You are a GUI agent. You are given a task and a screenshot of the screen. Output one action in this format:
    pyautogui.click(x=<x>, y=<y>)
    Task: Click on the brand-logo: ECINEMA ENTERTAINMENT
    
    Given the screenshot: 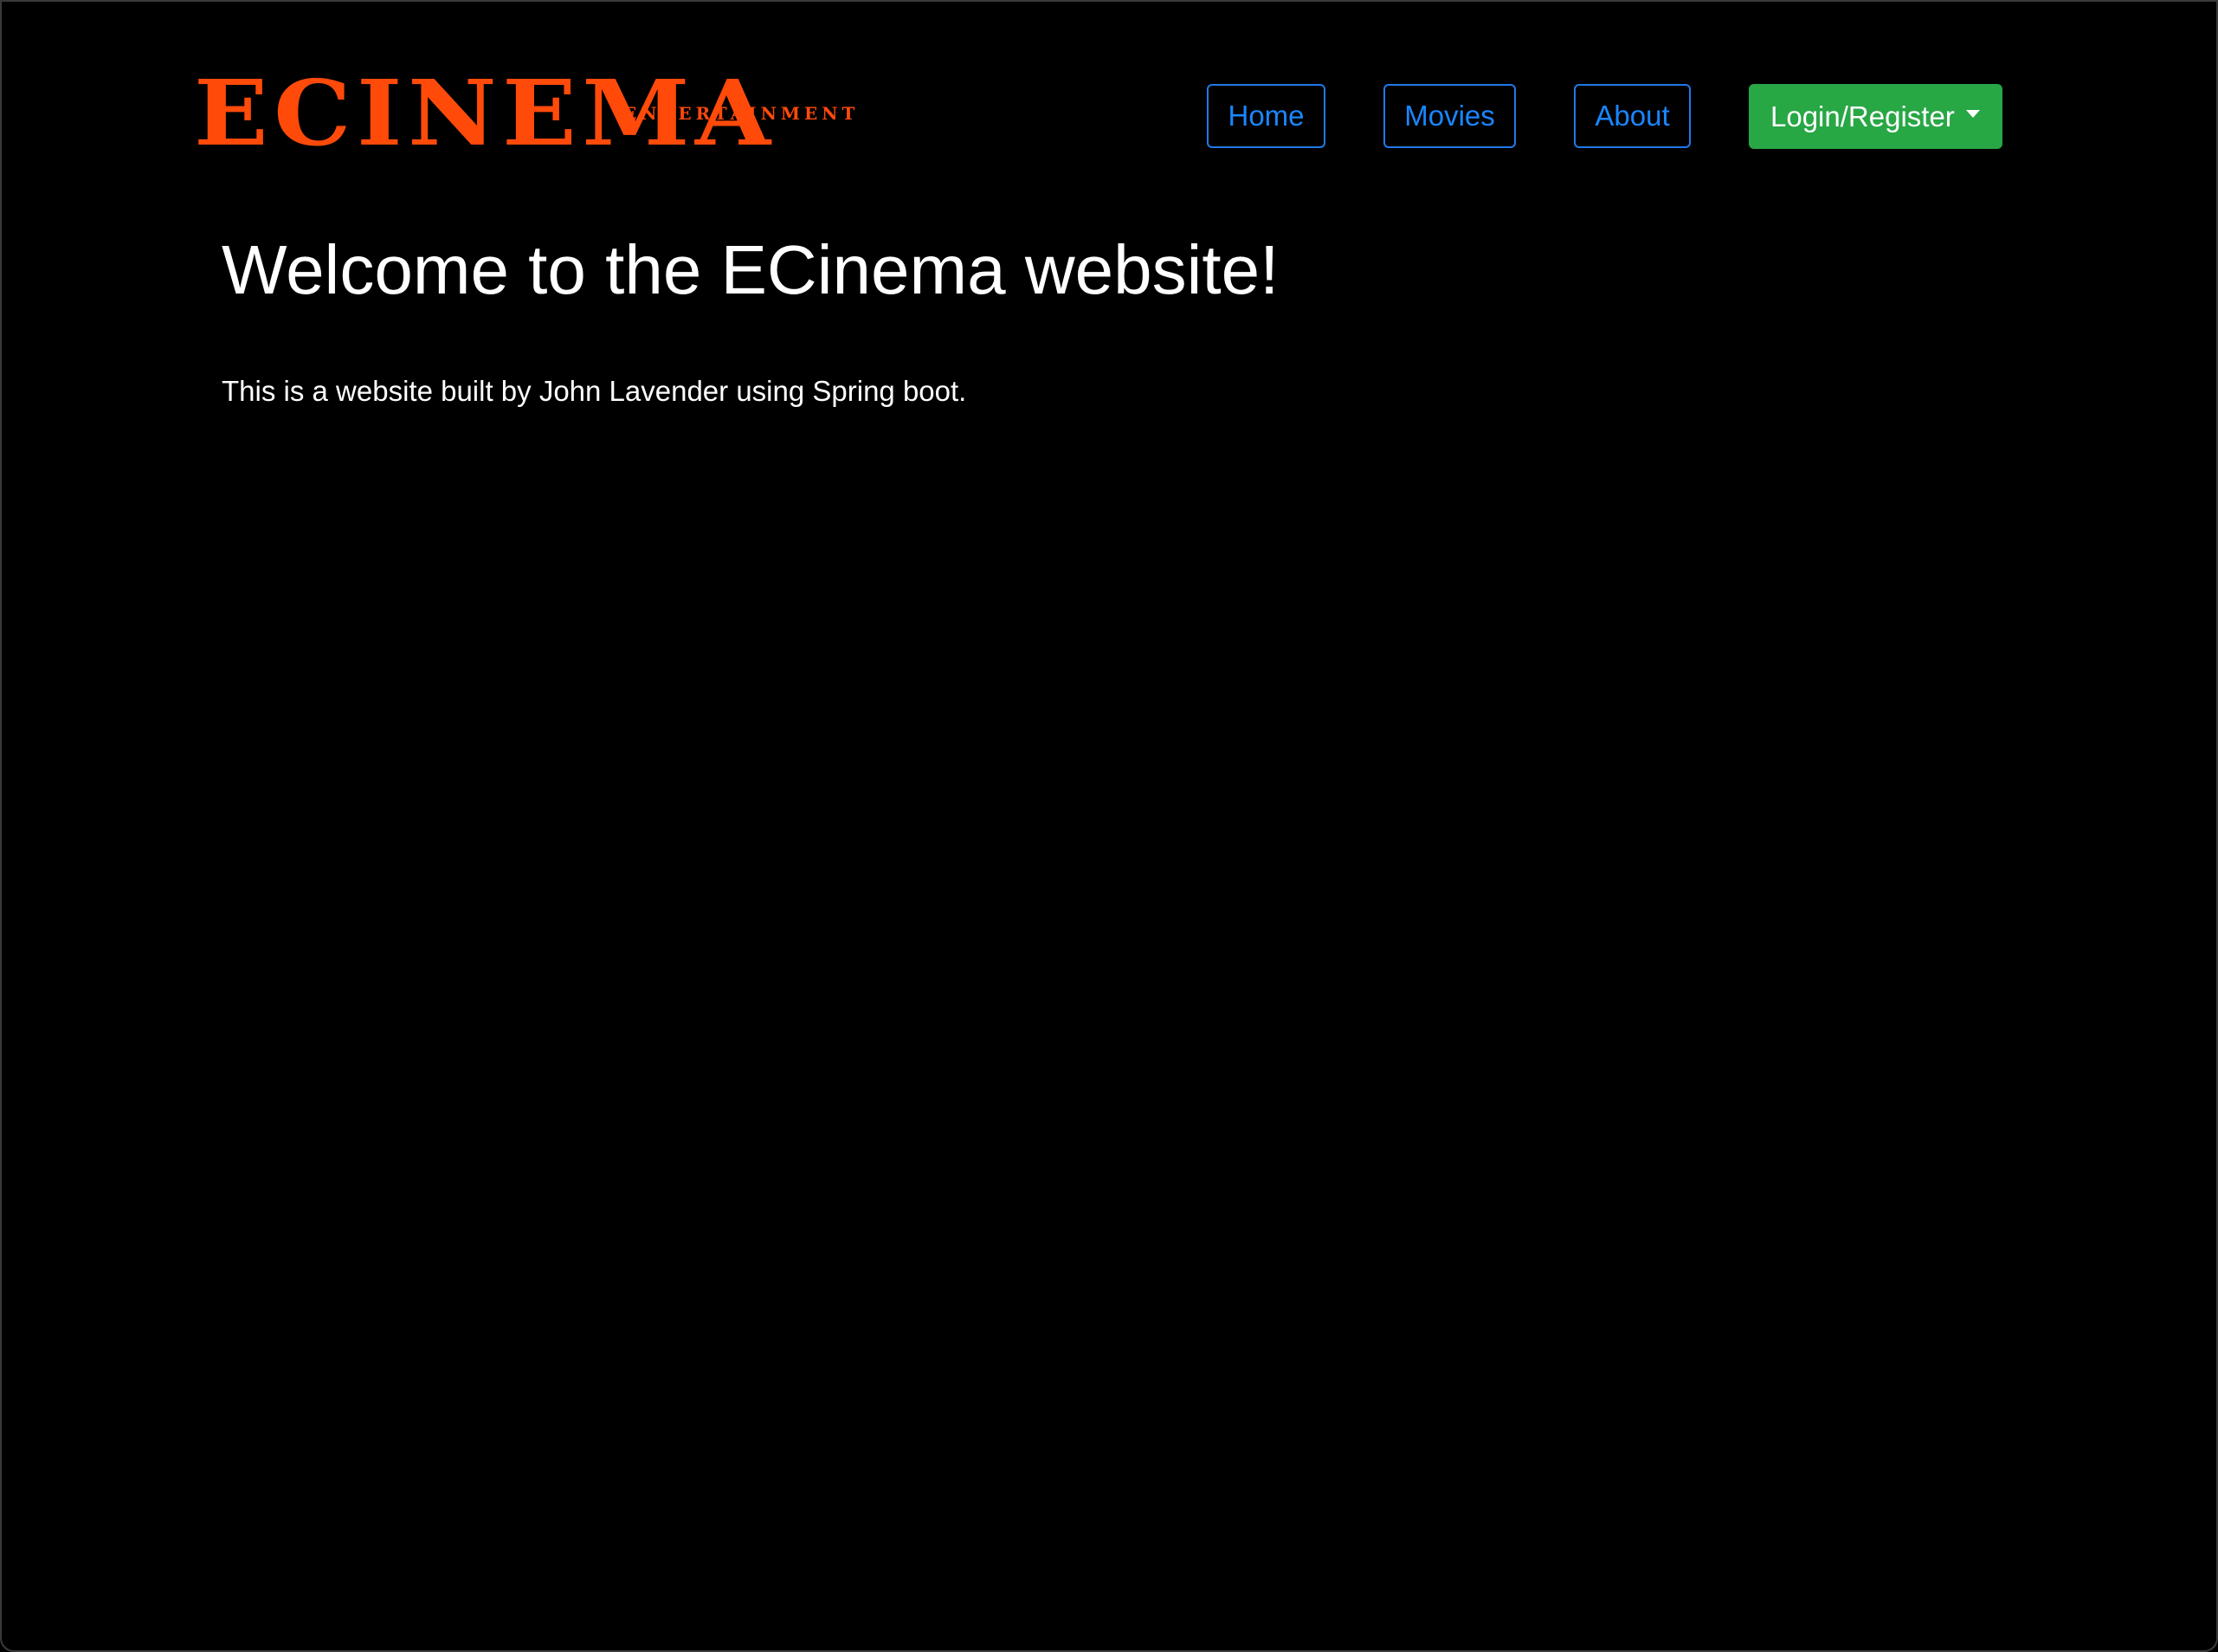 What is the action you would take?
    pyautogui.click(x=524, y=113)
    